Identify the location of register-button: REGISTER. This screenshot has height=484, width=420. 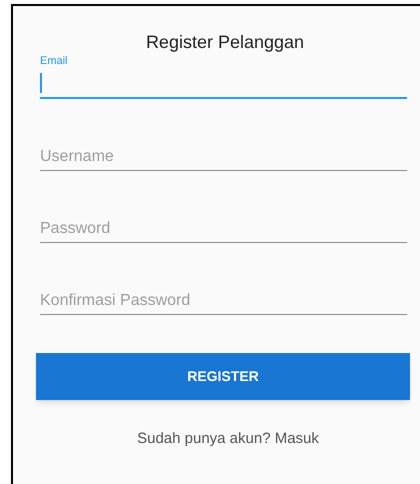
(223, 376).